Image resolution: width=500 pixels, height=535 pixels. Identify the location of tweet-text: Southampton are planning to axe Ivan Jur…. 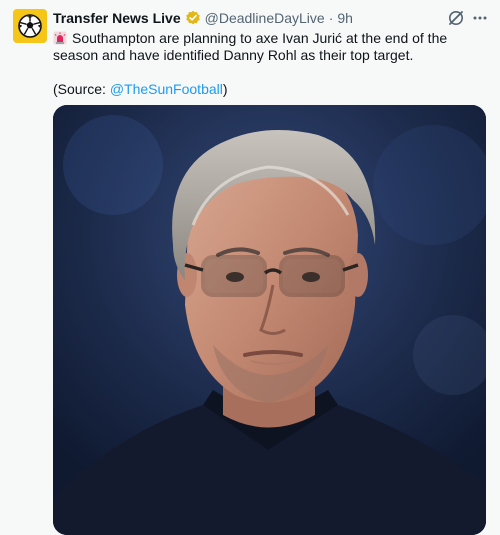
(263, 64).